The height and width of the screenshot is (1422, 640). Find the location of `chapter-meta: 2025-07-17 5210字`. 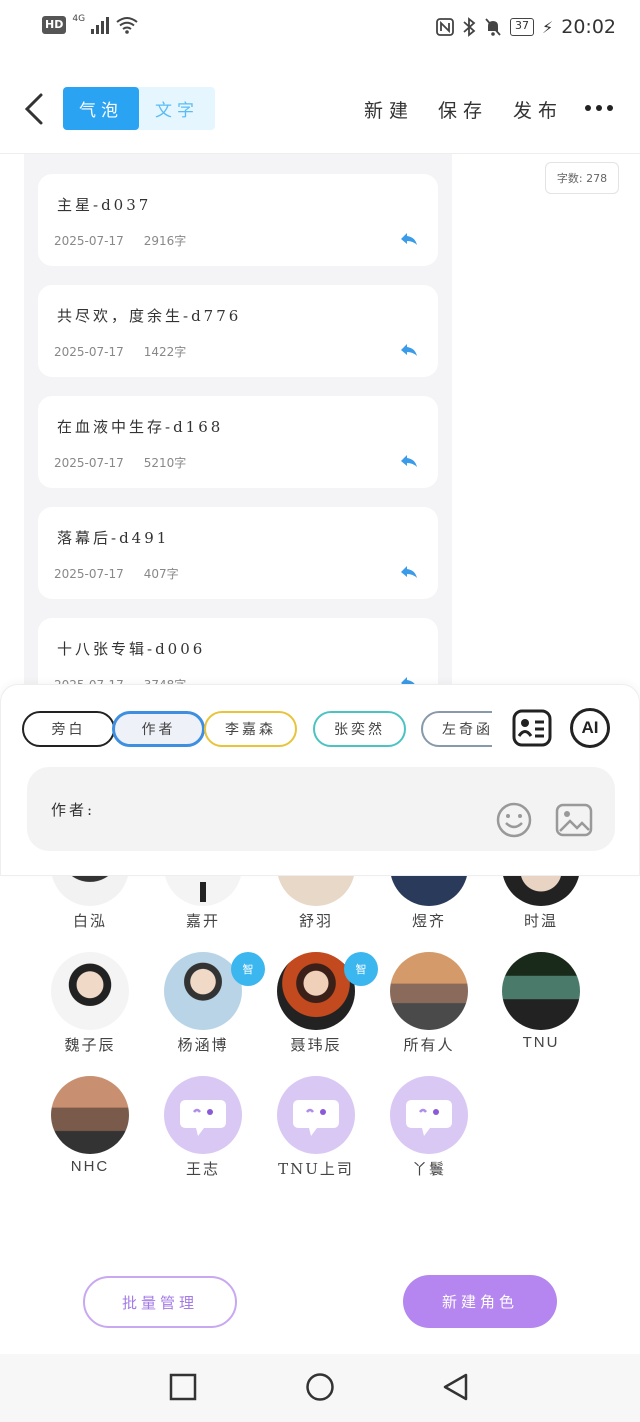

chapter-meta: 2025-07-17 5210字 is located at coordinates (120, 462).